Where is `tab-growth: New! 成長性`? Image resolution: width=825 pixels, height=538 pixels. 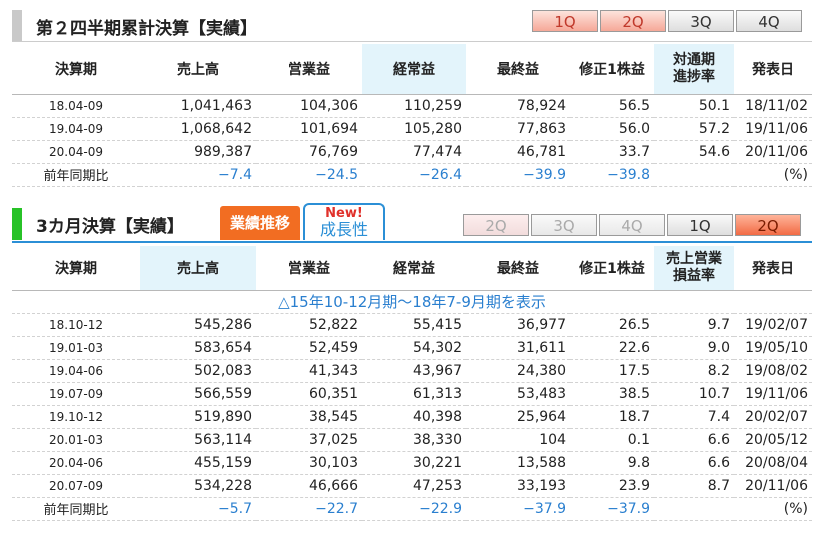
tab-growth: New! 成長性 is located at coordinates (344, 221).